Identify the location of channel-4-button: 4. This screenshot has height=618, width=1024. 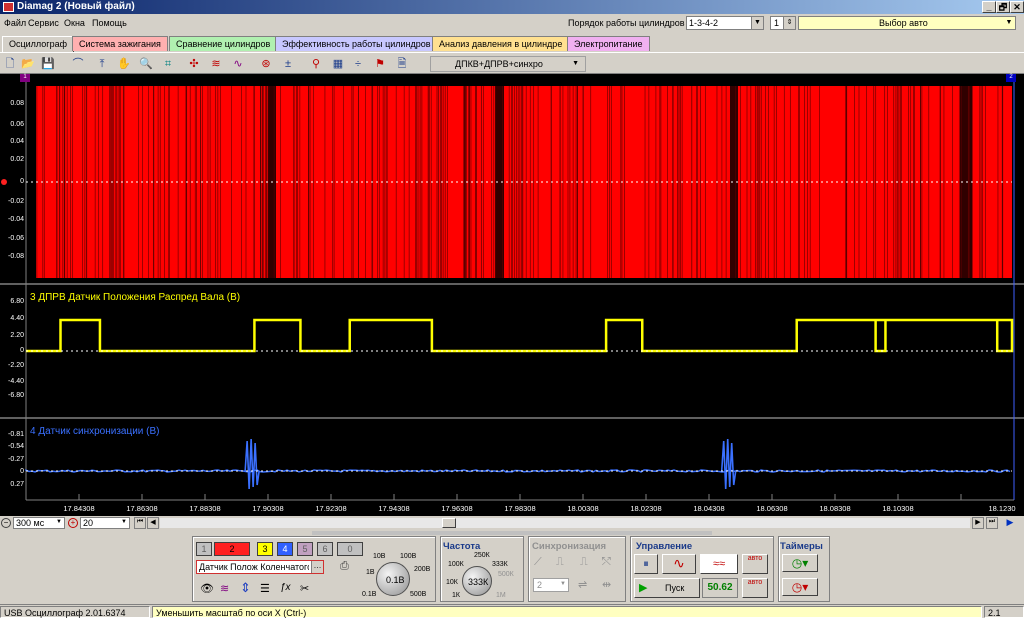
(285, 549).